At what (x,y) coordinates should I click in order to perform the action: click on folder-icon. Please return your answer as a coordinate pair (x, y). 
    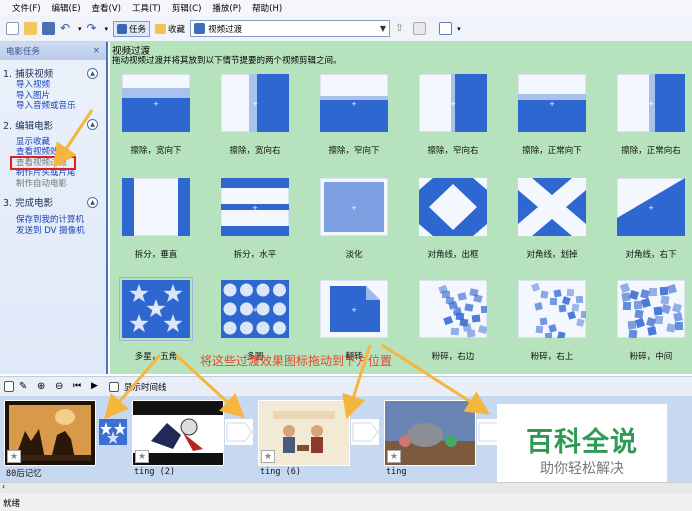
    Looking at the image, I should click on (161, 28).